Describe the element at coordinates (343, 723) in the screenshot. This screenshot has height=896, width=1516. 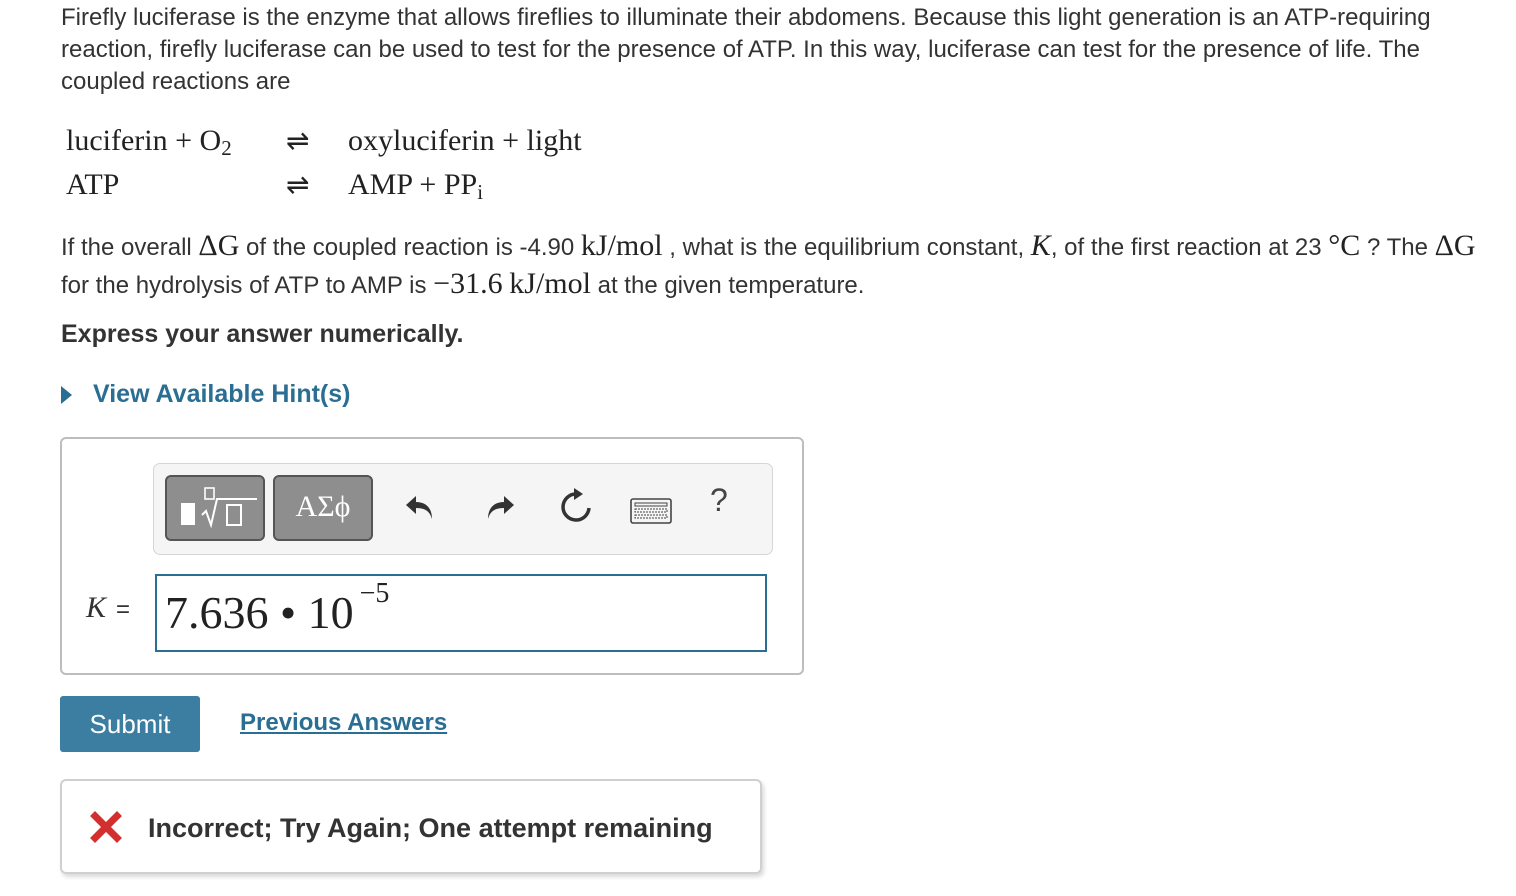
I see `previous-answers-link: Previous Answers` at that location.